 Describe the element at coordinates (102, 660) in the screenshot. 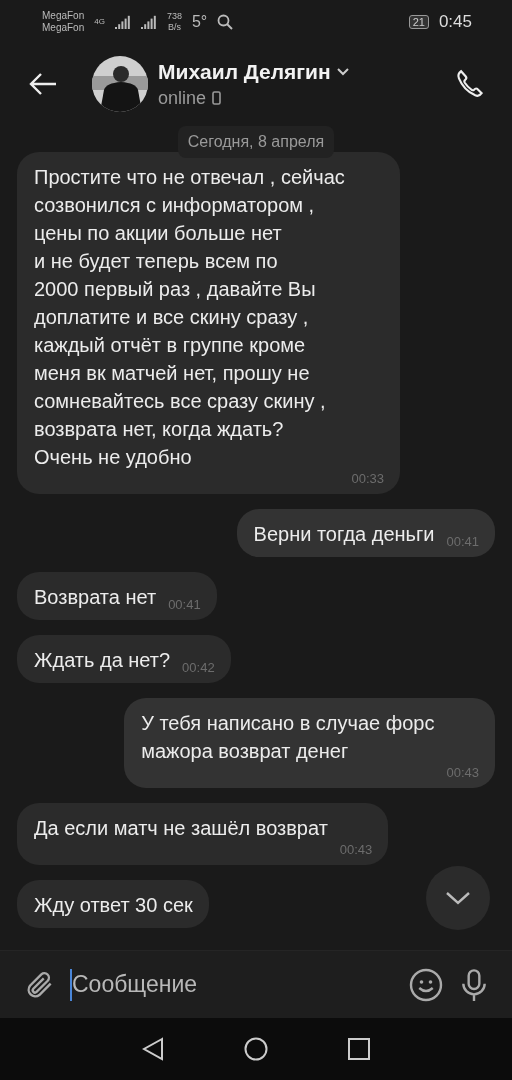

I see `message-text: Ждать да нет?` at that location.